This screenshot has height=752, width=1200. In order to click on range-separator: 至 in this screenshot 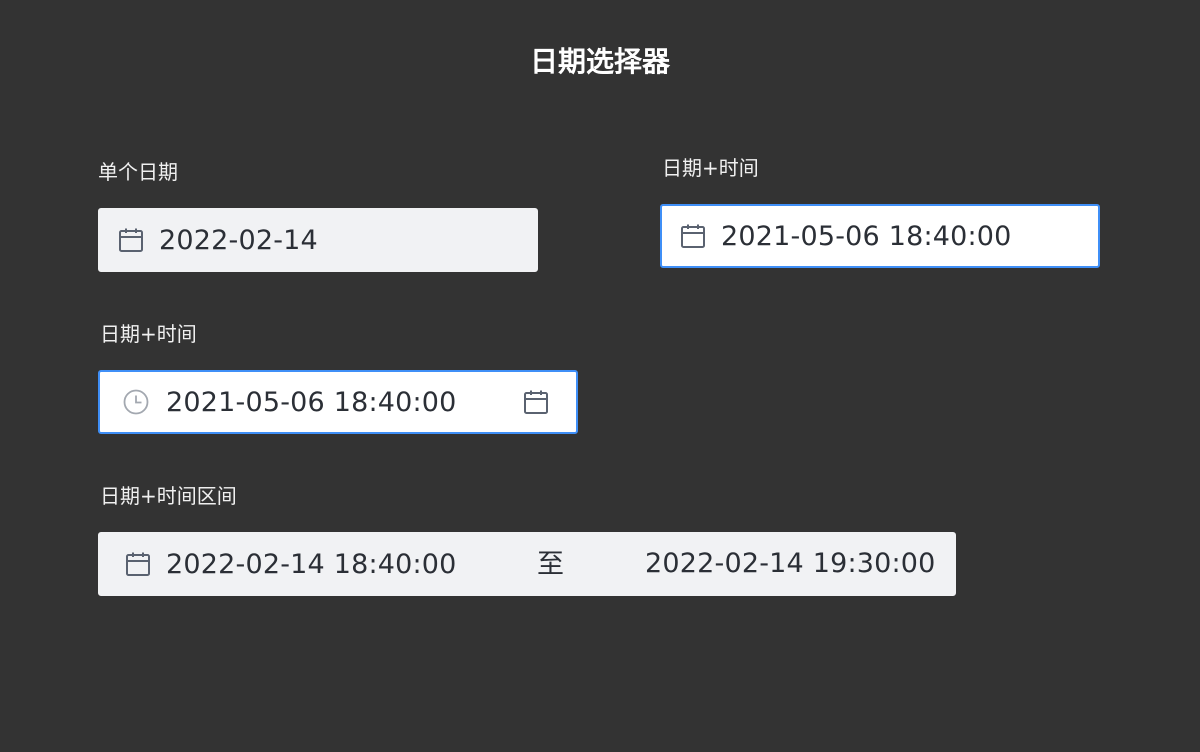, I will do `click(550, 564)`.